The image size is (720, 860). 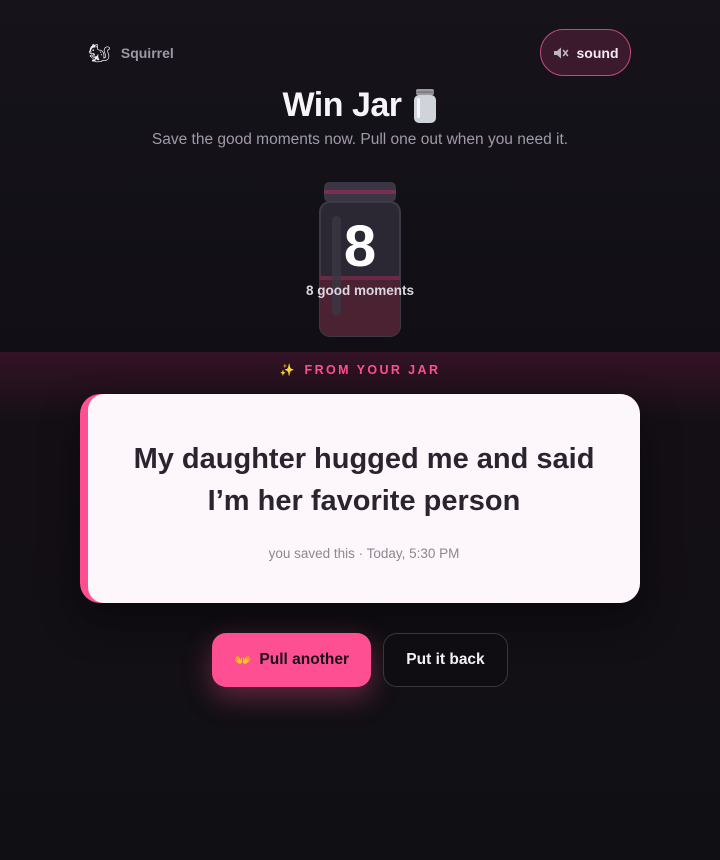 I want to click on moment-meta: you saved this · Today, 5:30 PM, so click(x=364, y=553).